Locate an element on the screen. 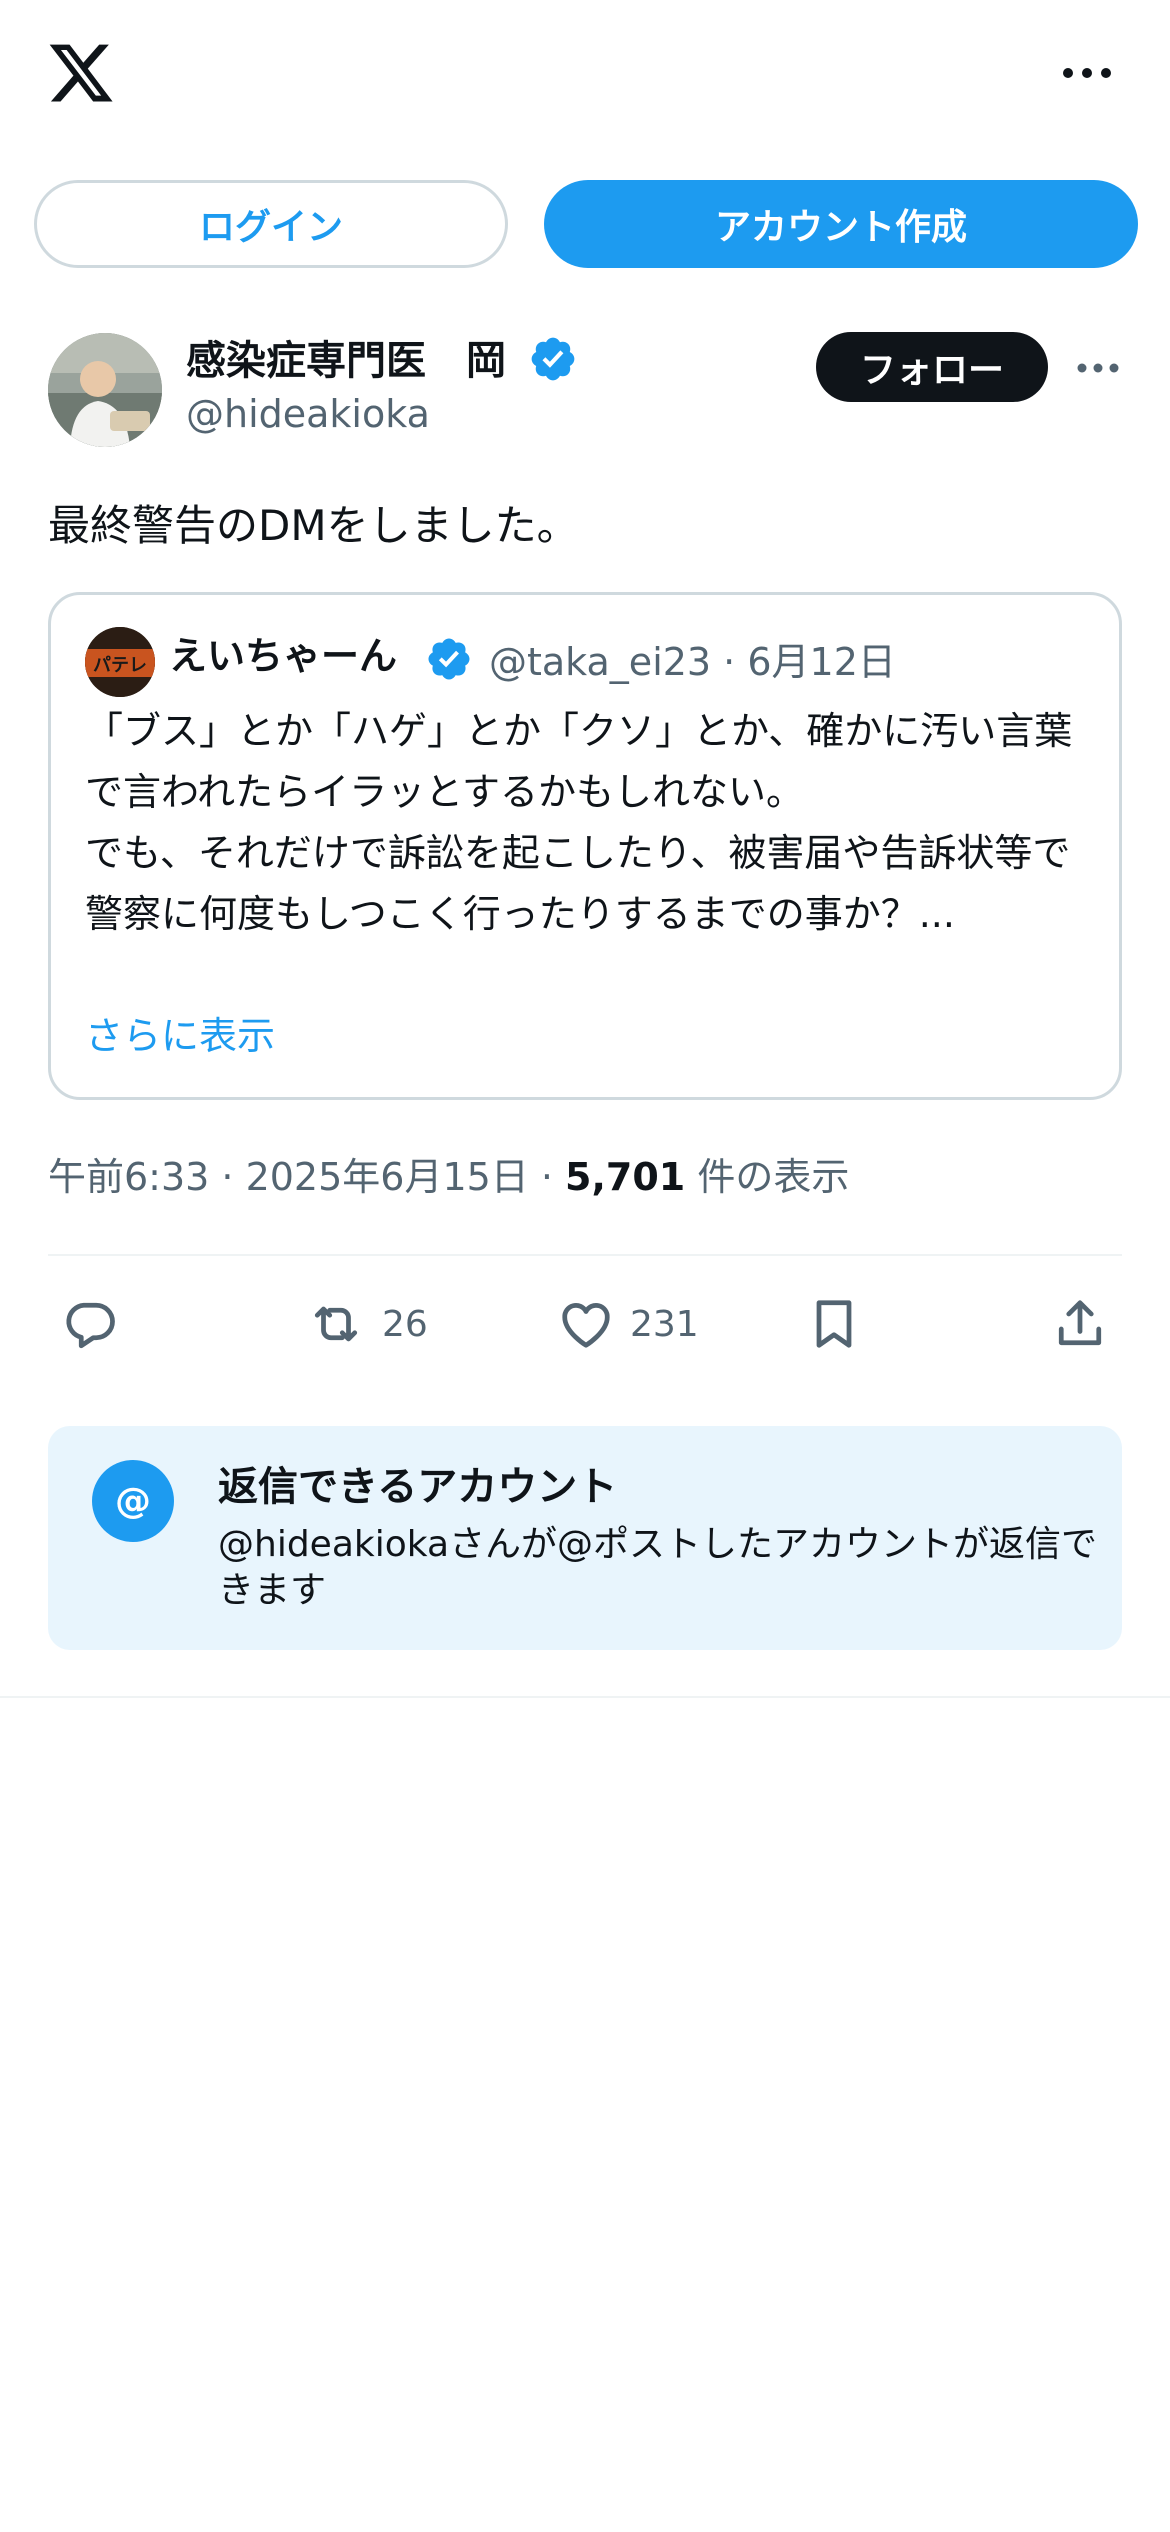 This screenshot has height=2532, width=1170. show-more-link: さらに表示 is located at coordinates (180, 1032).